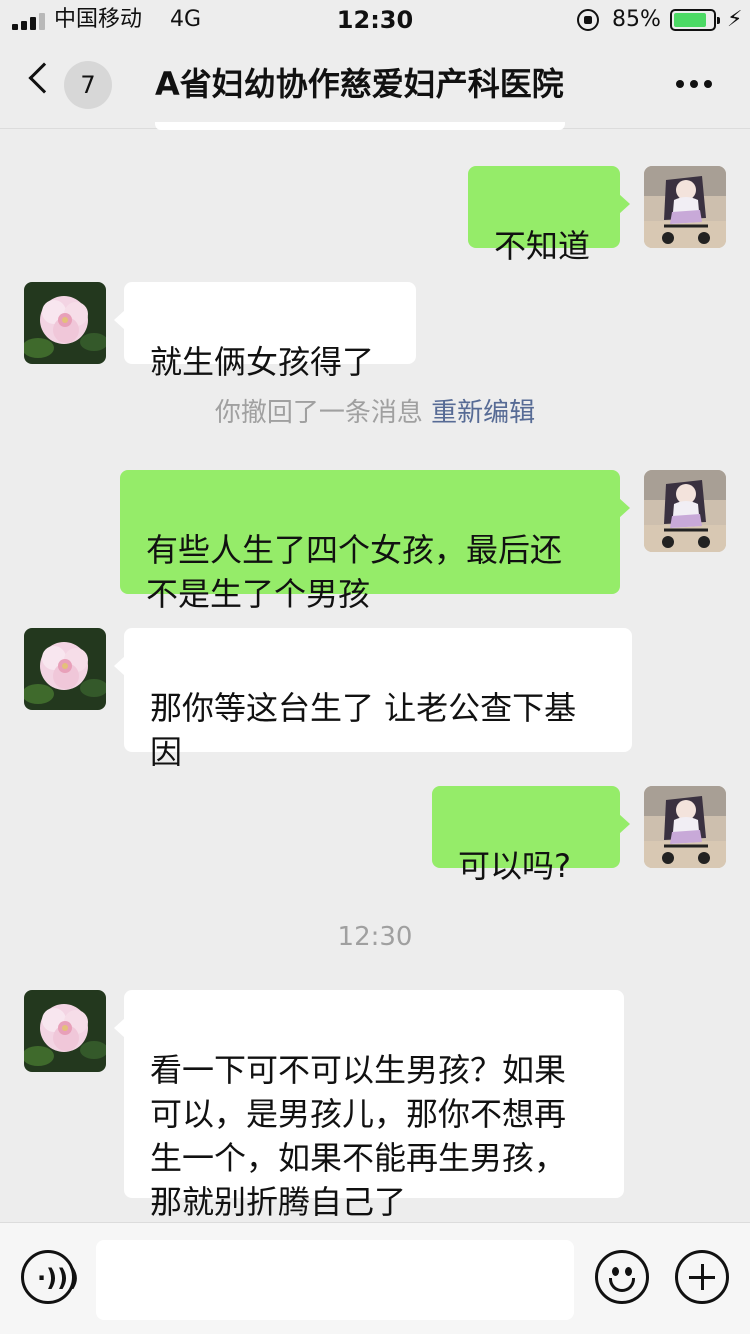 The image size is (750, 1334). I want to click on back-icon, so click(44, 78).